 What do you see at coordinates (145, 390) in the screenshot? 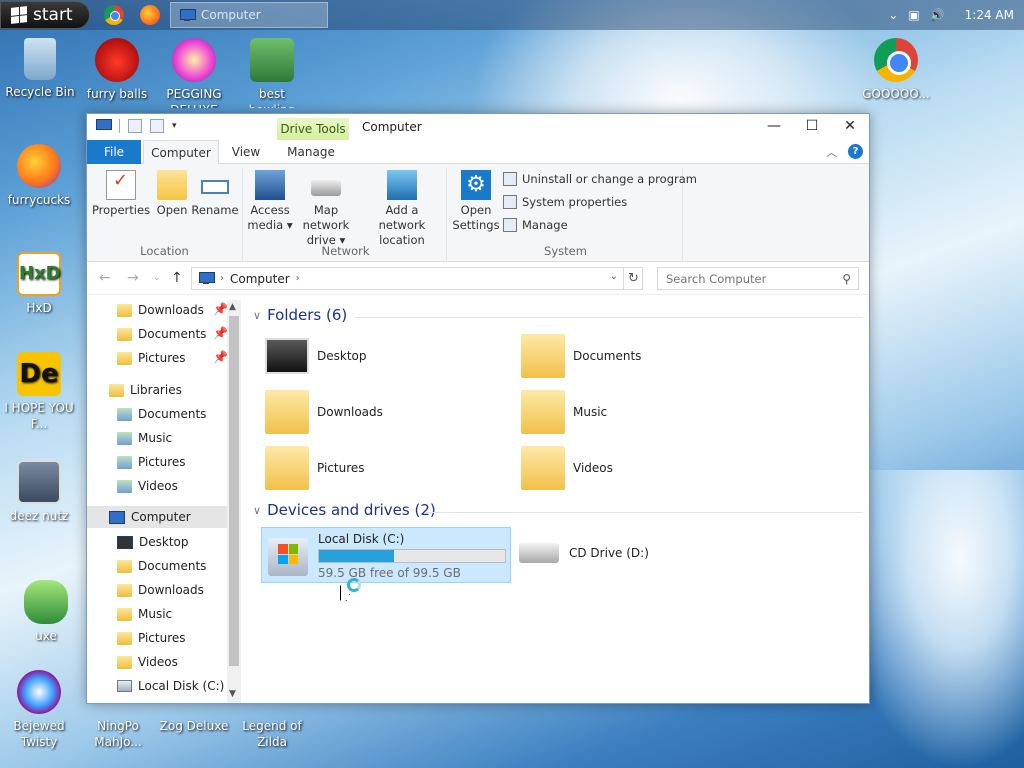
I see `nav-item-libraries: Libraries` at bounding box center [145, 390].